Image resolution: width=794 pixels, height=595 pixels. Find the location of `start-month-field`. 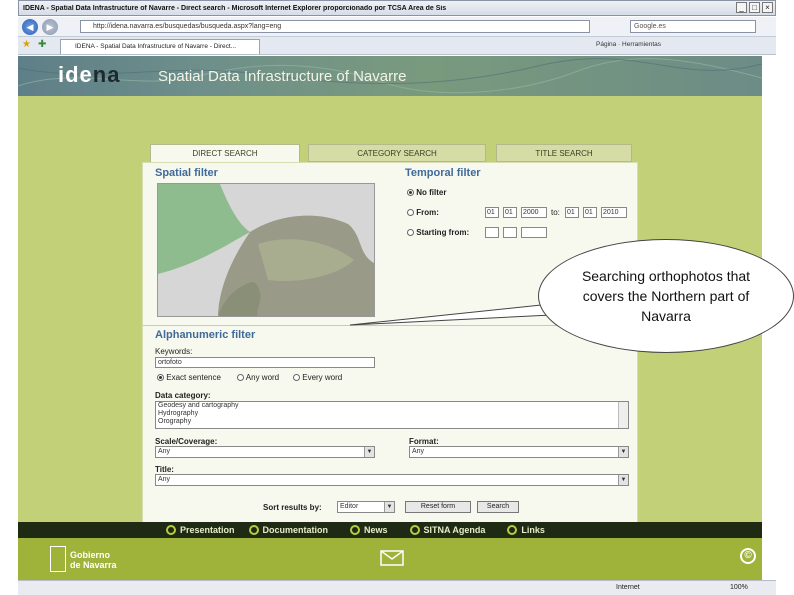

start-month-field is located at coordinates (510, 232).